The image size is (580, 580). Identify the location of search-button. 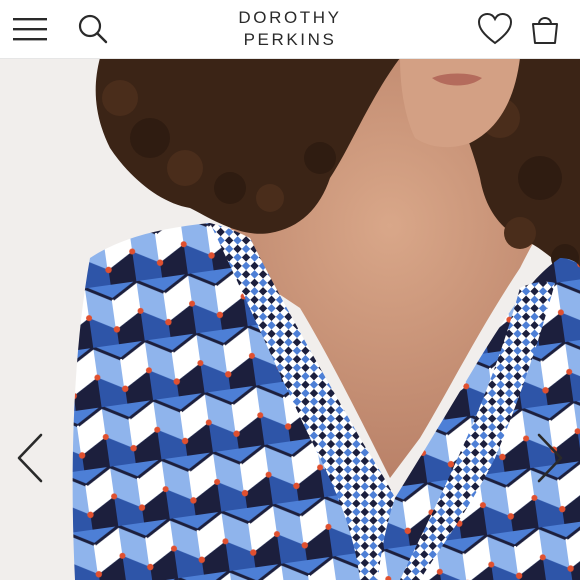
(93, 29).